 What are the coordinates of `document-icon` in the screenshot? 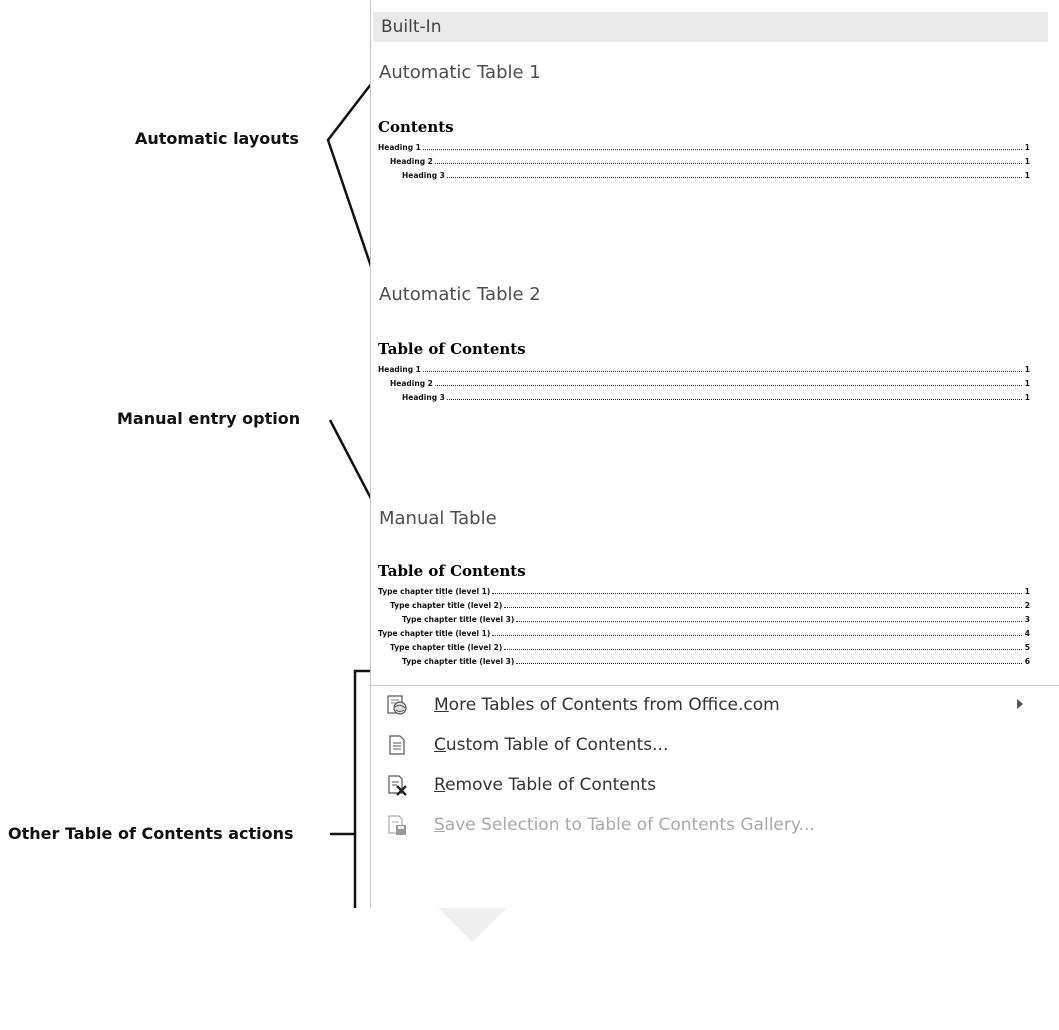 It's located at (397, 745).